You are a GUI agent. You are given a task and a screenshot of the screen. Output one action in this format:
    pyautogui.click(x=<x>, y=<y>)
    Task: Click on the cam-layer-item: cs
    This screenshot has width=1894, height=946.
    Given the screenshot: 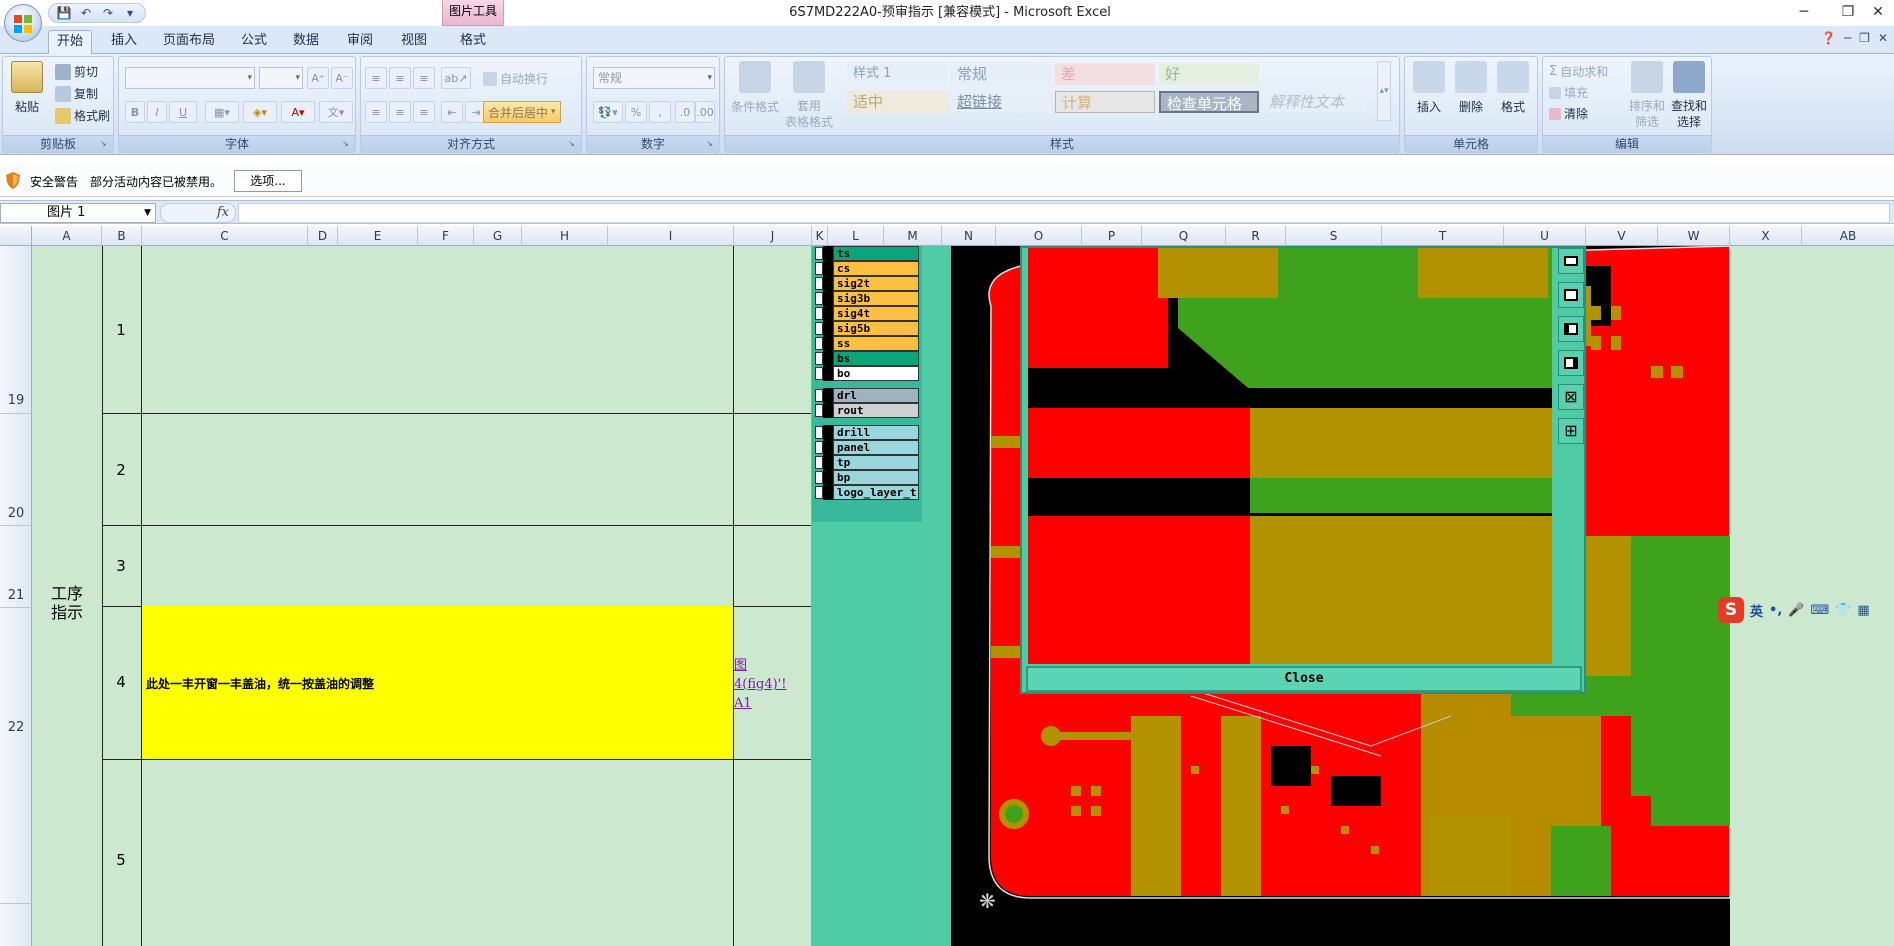 What is the action you would take?
    pyautogui.click(x=867, y=268)
    